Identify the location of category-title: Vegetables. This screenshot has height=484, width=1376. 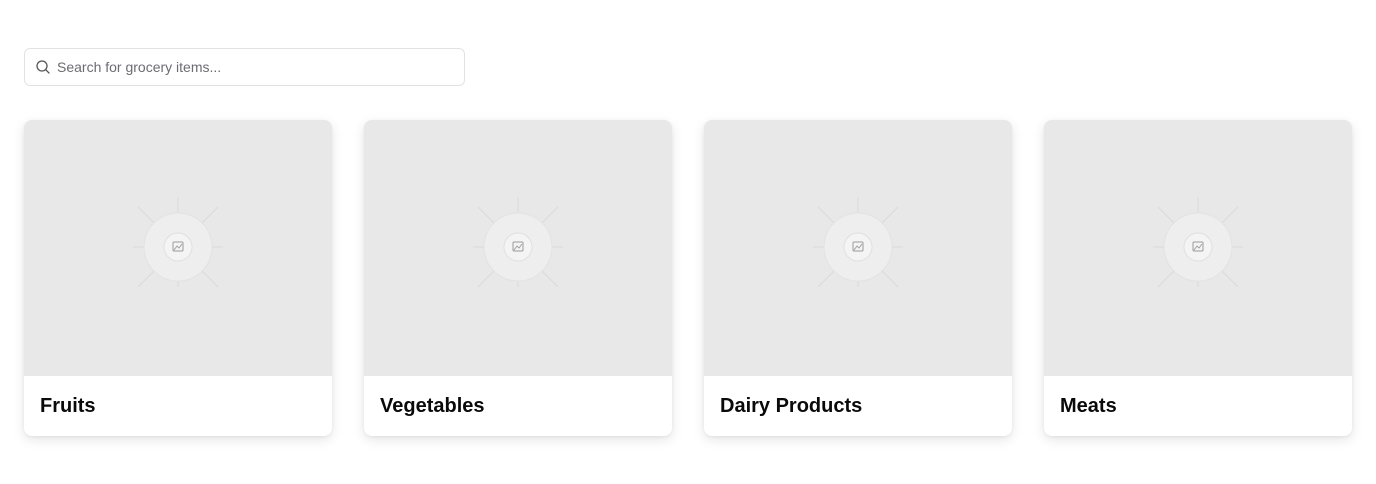
(432, 405).